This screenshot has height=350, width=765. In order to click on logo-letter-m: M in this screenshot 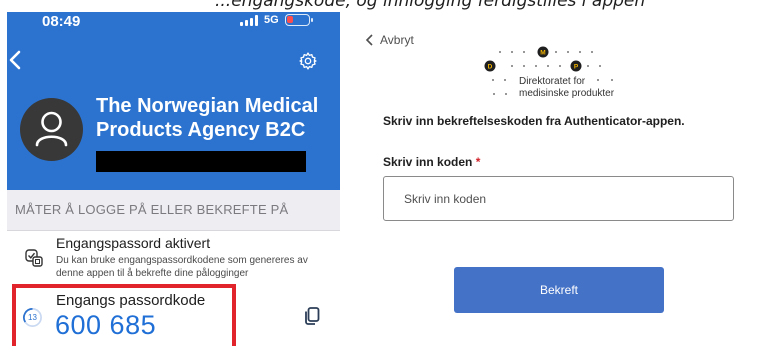, I will do `click(542, 53)`.